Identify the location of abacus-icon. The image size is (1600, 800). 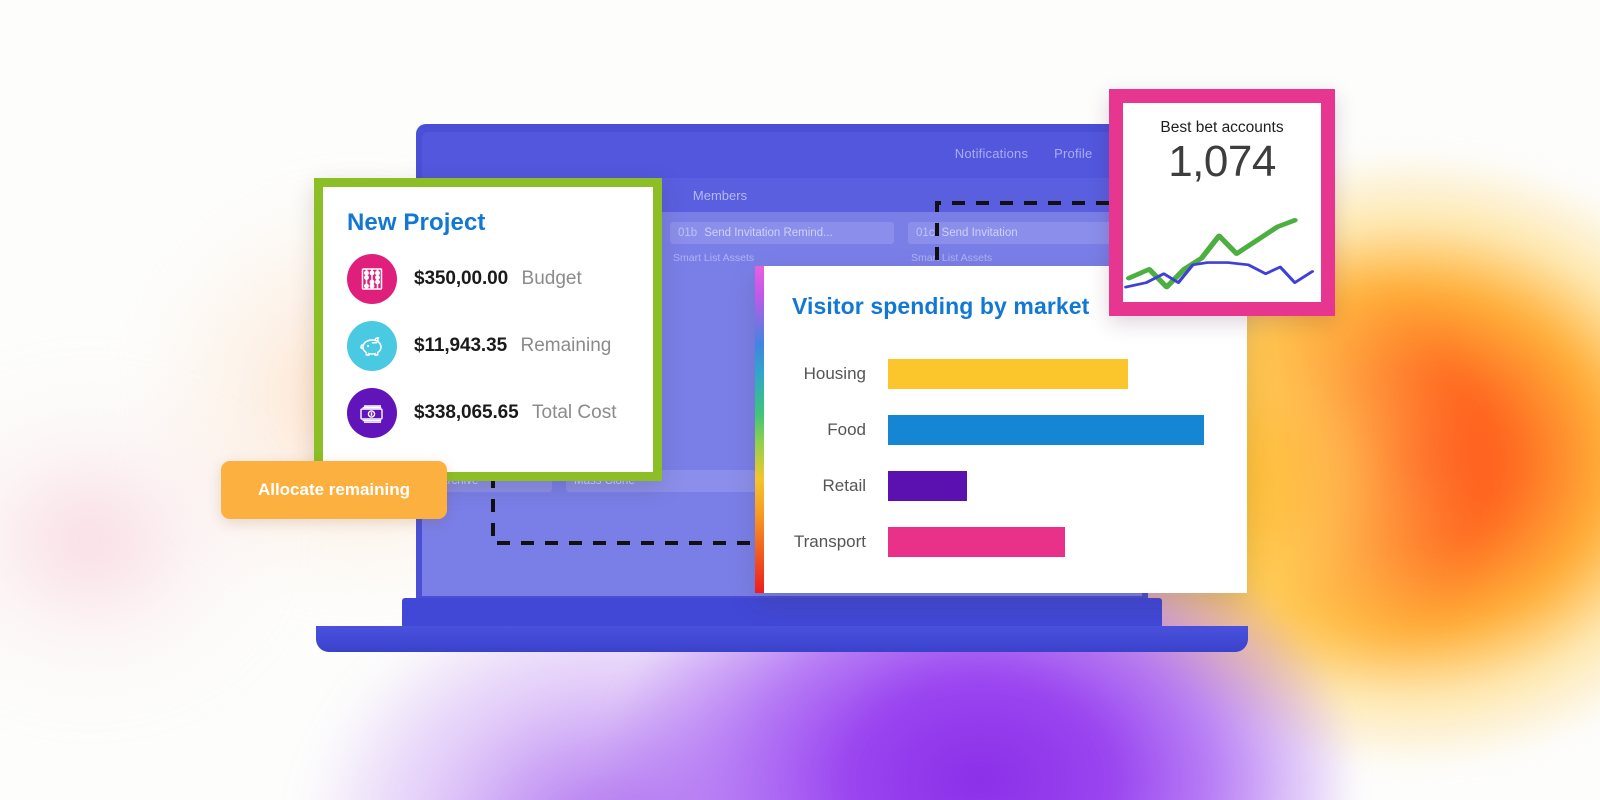
(372, 279).